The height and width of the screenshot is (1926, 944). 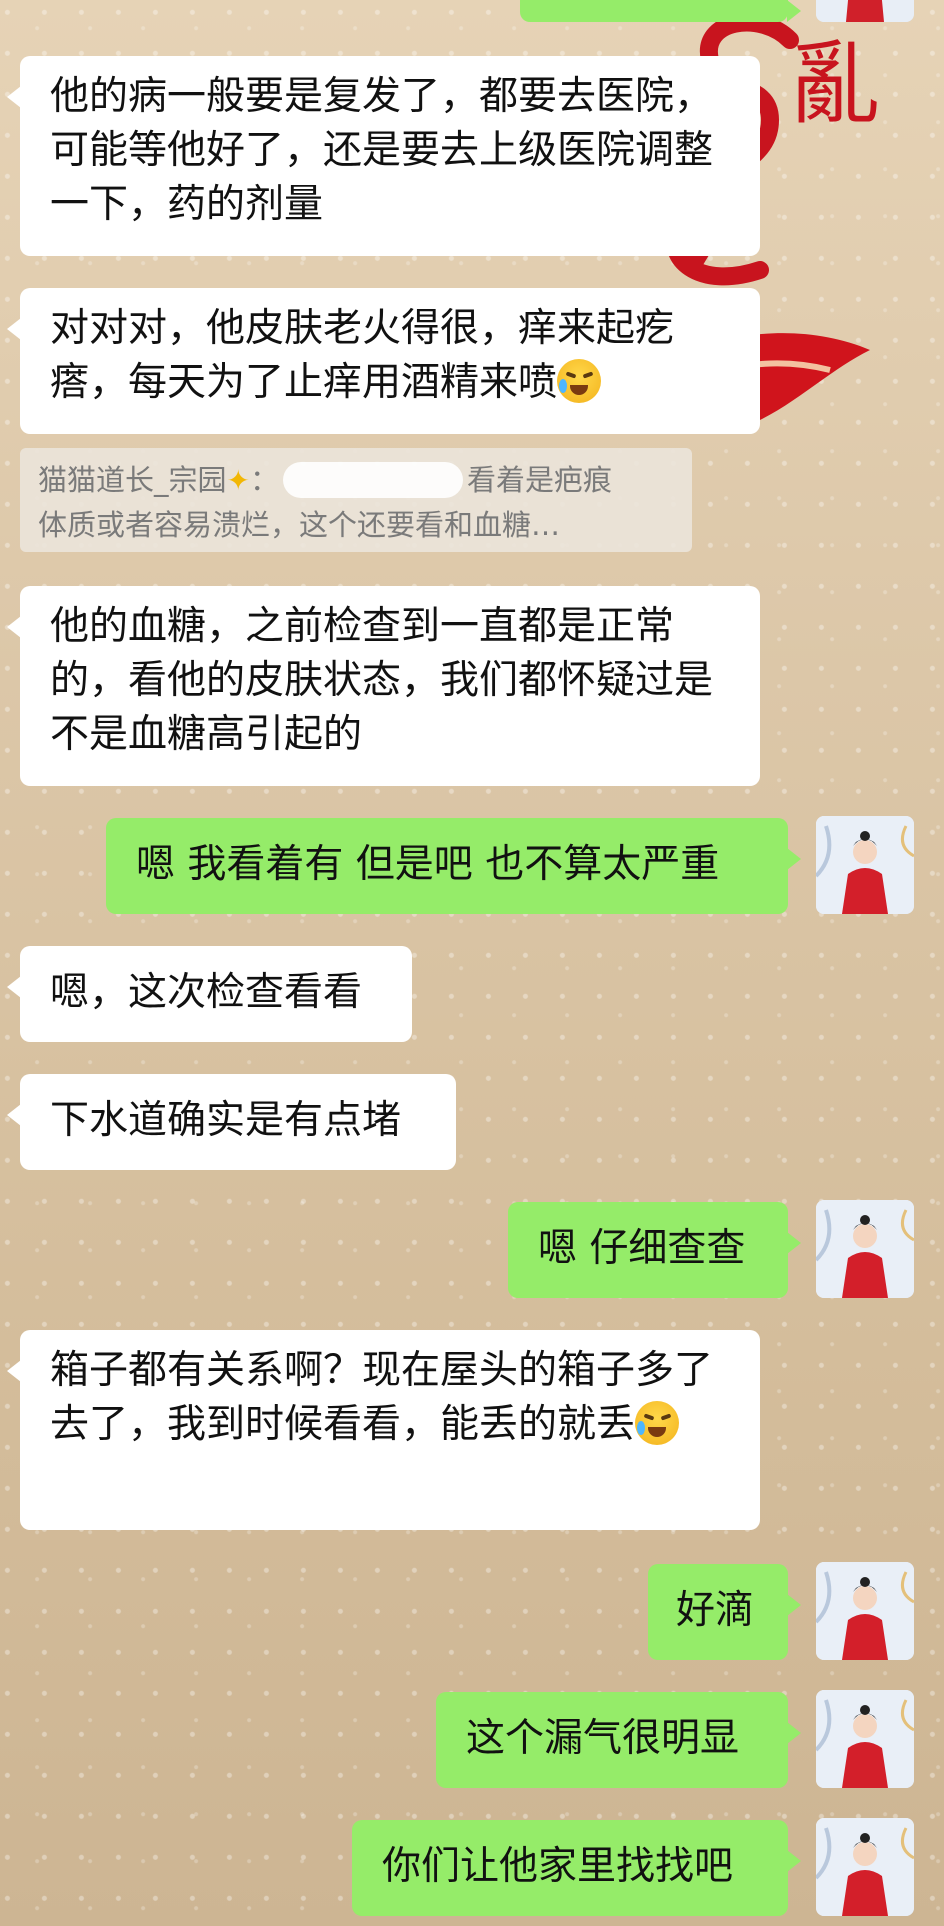 I want to click on quote-text-tail: 看着是疤痕, so click(x=540, y=480).